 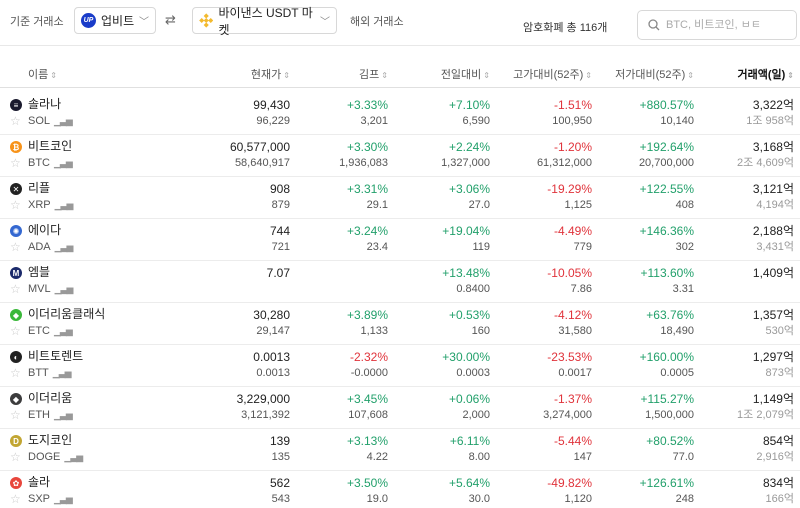 I want to click on volume-foreign: 1조 2,079억, so click(x=765, y=415).